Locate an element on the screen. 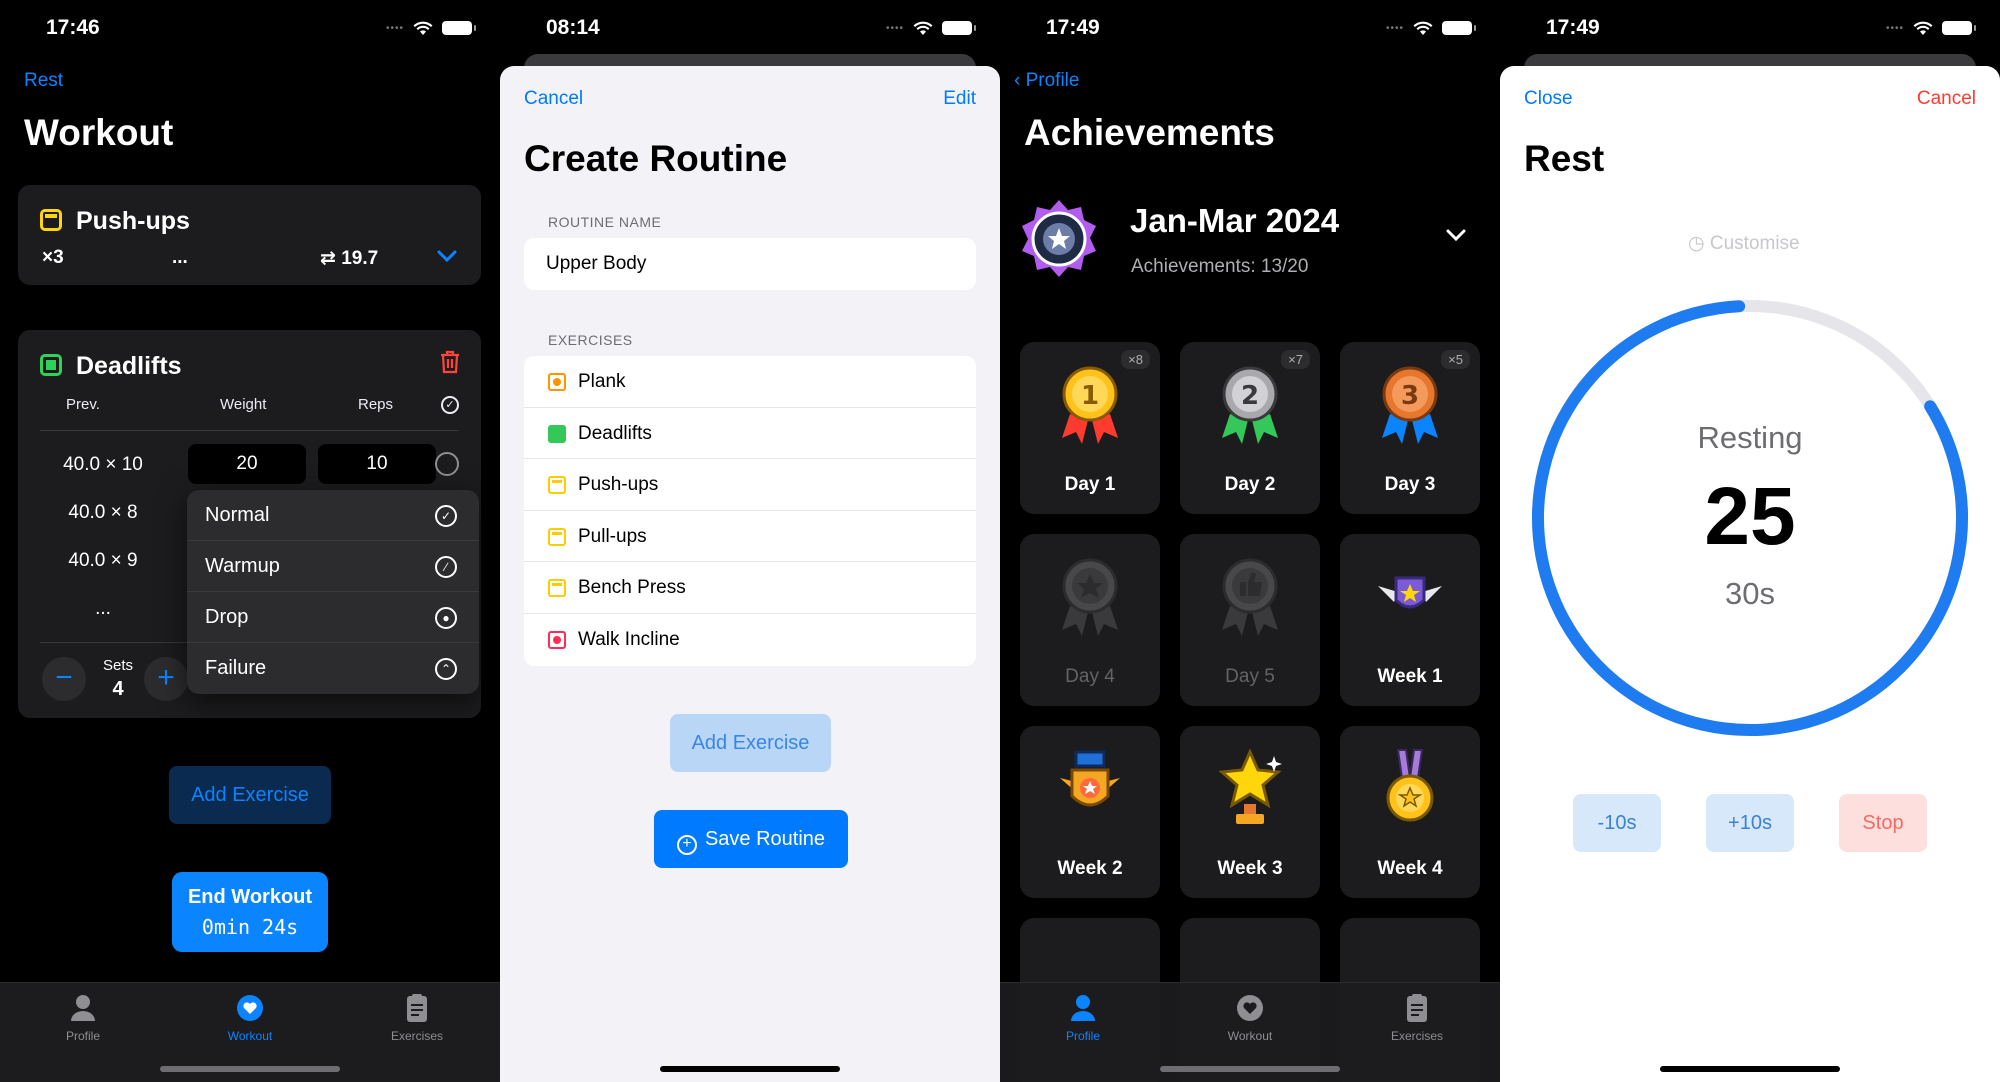 The height and width of the screenshot is (1082, 2000). exercise-color-icon is located at coordinates (557, 382).